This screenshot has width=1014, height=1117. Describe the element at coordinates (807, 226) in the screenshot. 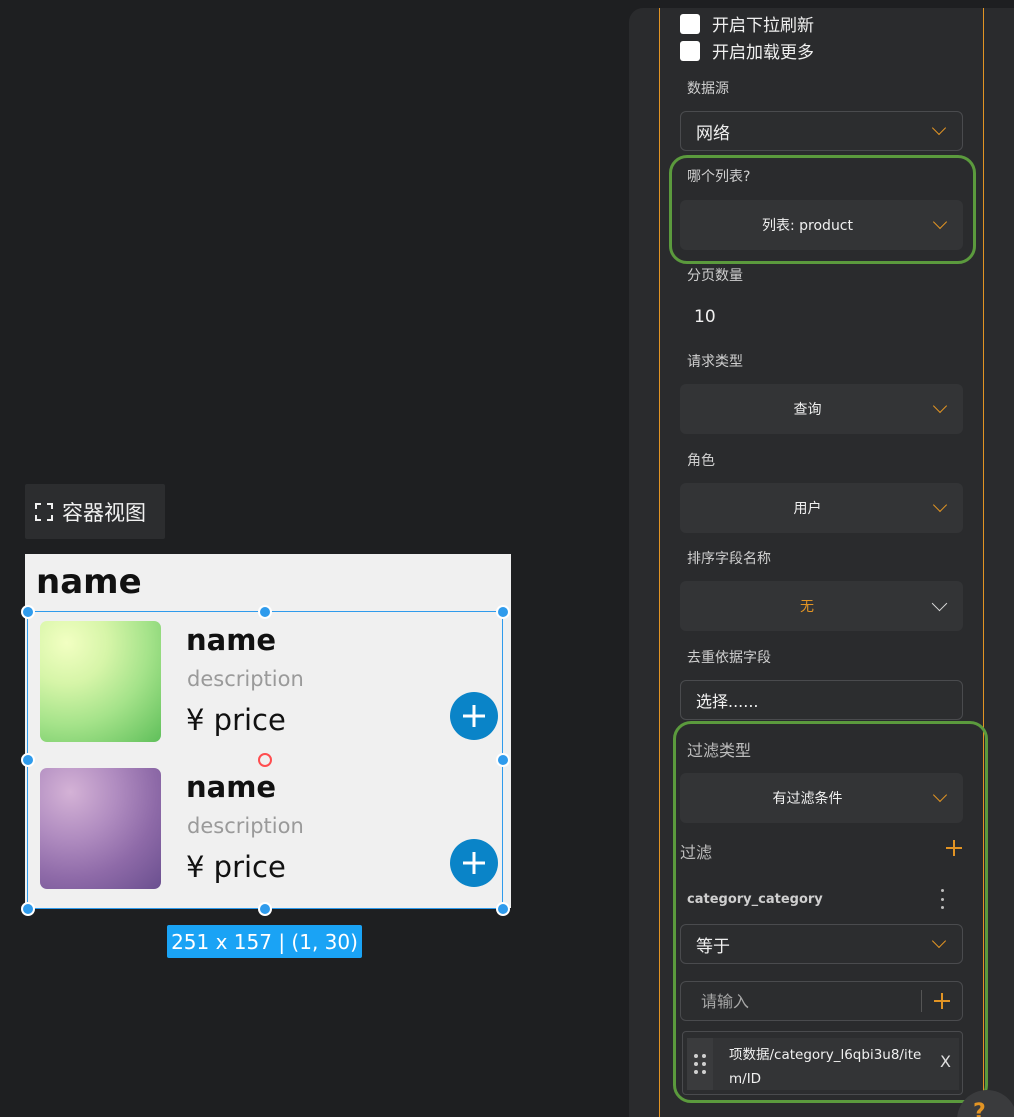

I see `which-list-value: 列表: product` at that location.